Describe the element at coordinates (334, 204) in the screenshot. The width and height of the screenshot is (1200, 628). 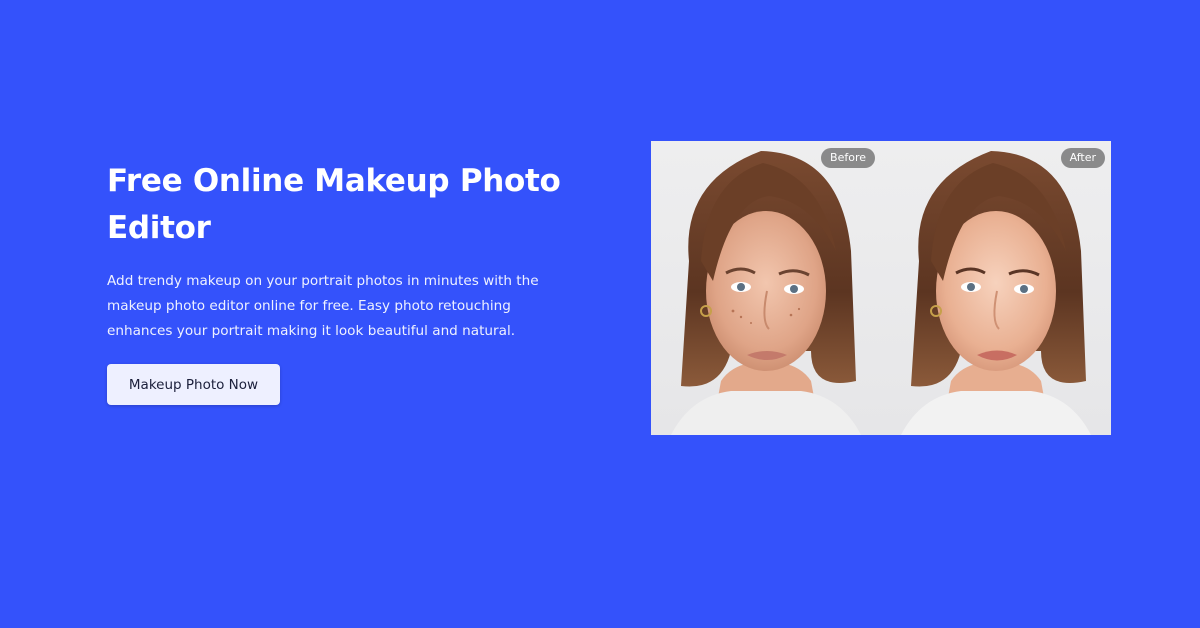
I see `page-title: Free Online Makeup Photo Editor` at that location.